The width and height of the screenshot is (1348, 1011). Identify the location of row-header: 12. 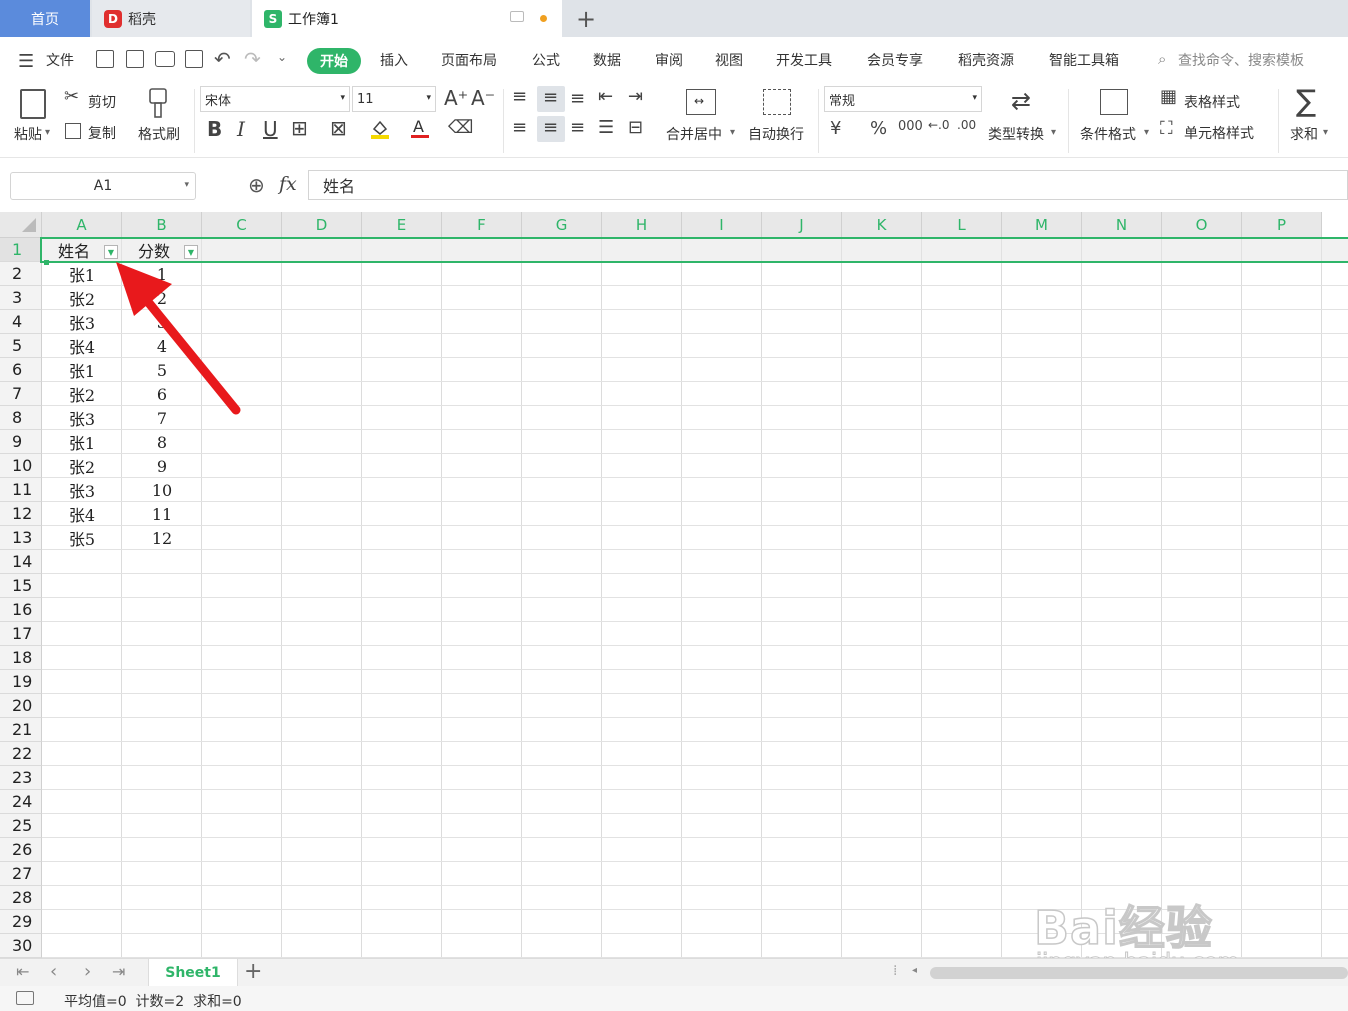
(21, 514).